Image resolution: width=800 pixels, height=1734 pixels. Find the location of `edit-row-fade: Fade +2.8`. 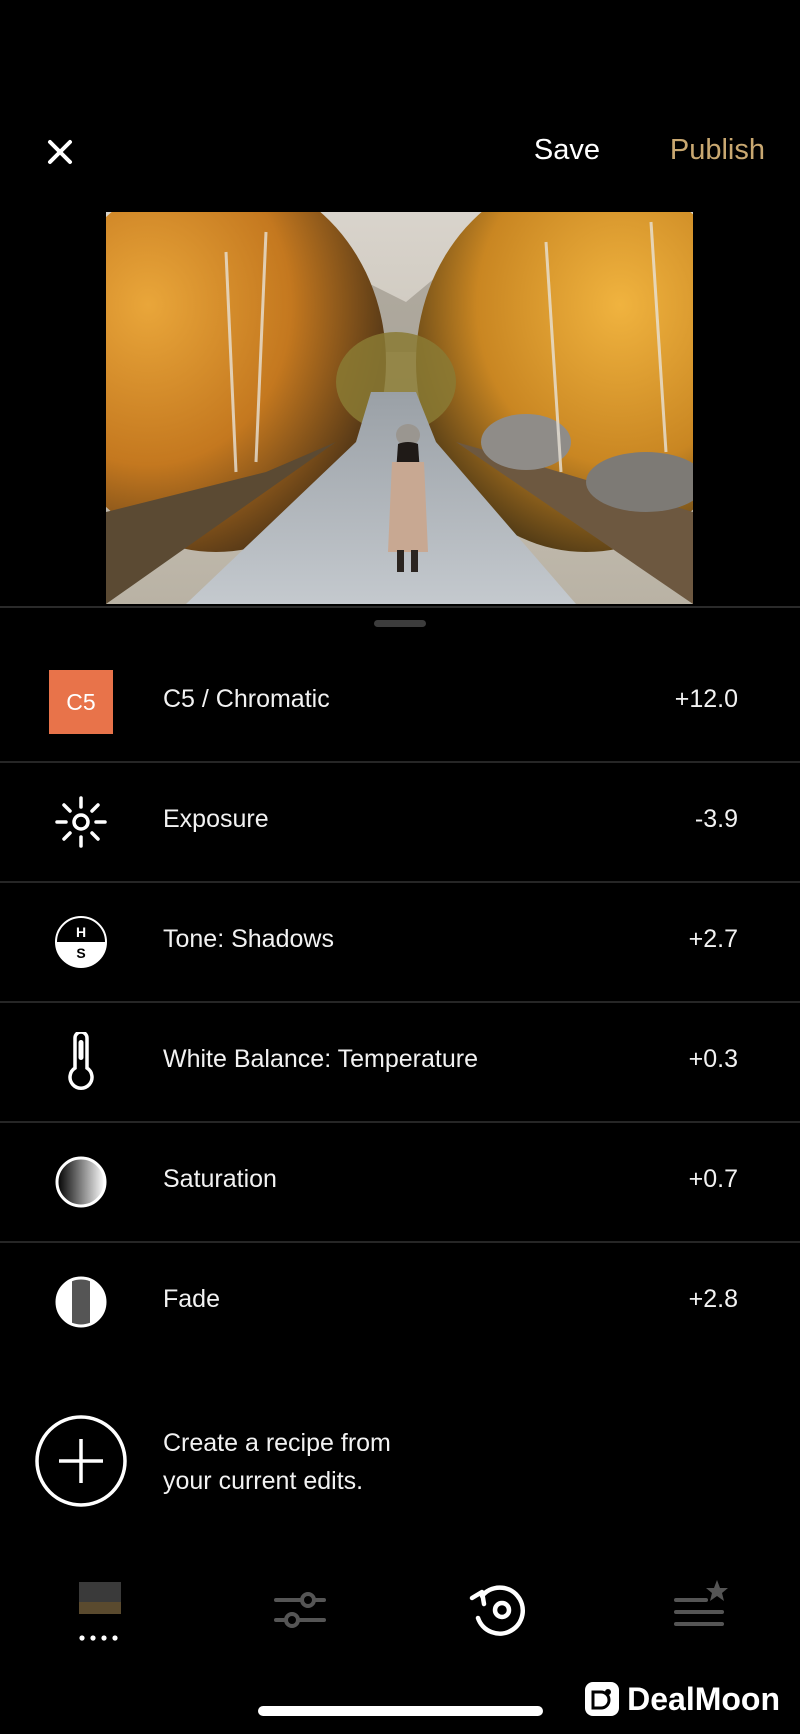

edit-row-fade: Fade +2.8 is located at coordinates (400, 1302).